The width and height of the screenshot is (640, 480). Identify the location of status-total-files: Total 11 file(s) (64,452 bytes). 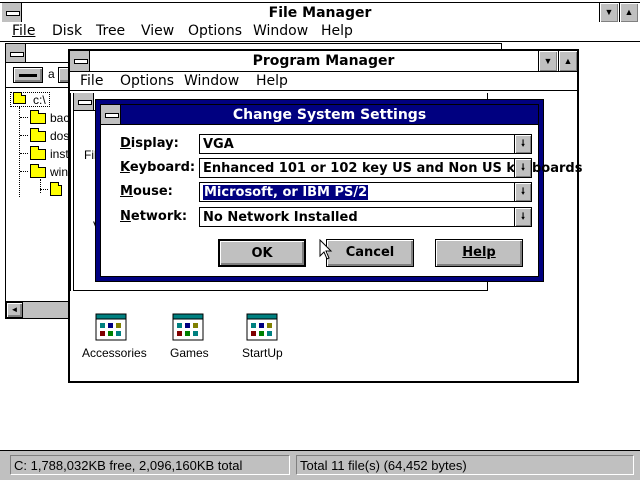
(465, 465).